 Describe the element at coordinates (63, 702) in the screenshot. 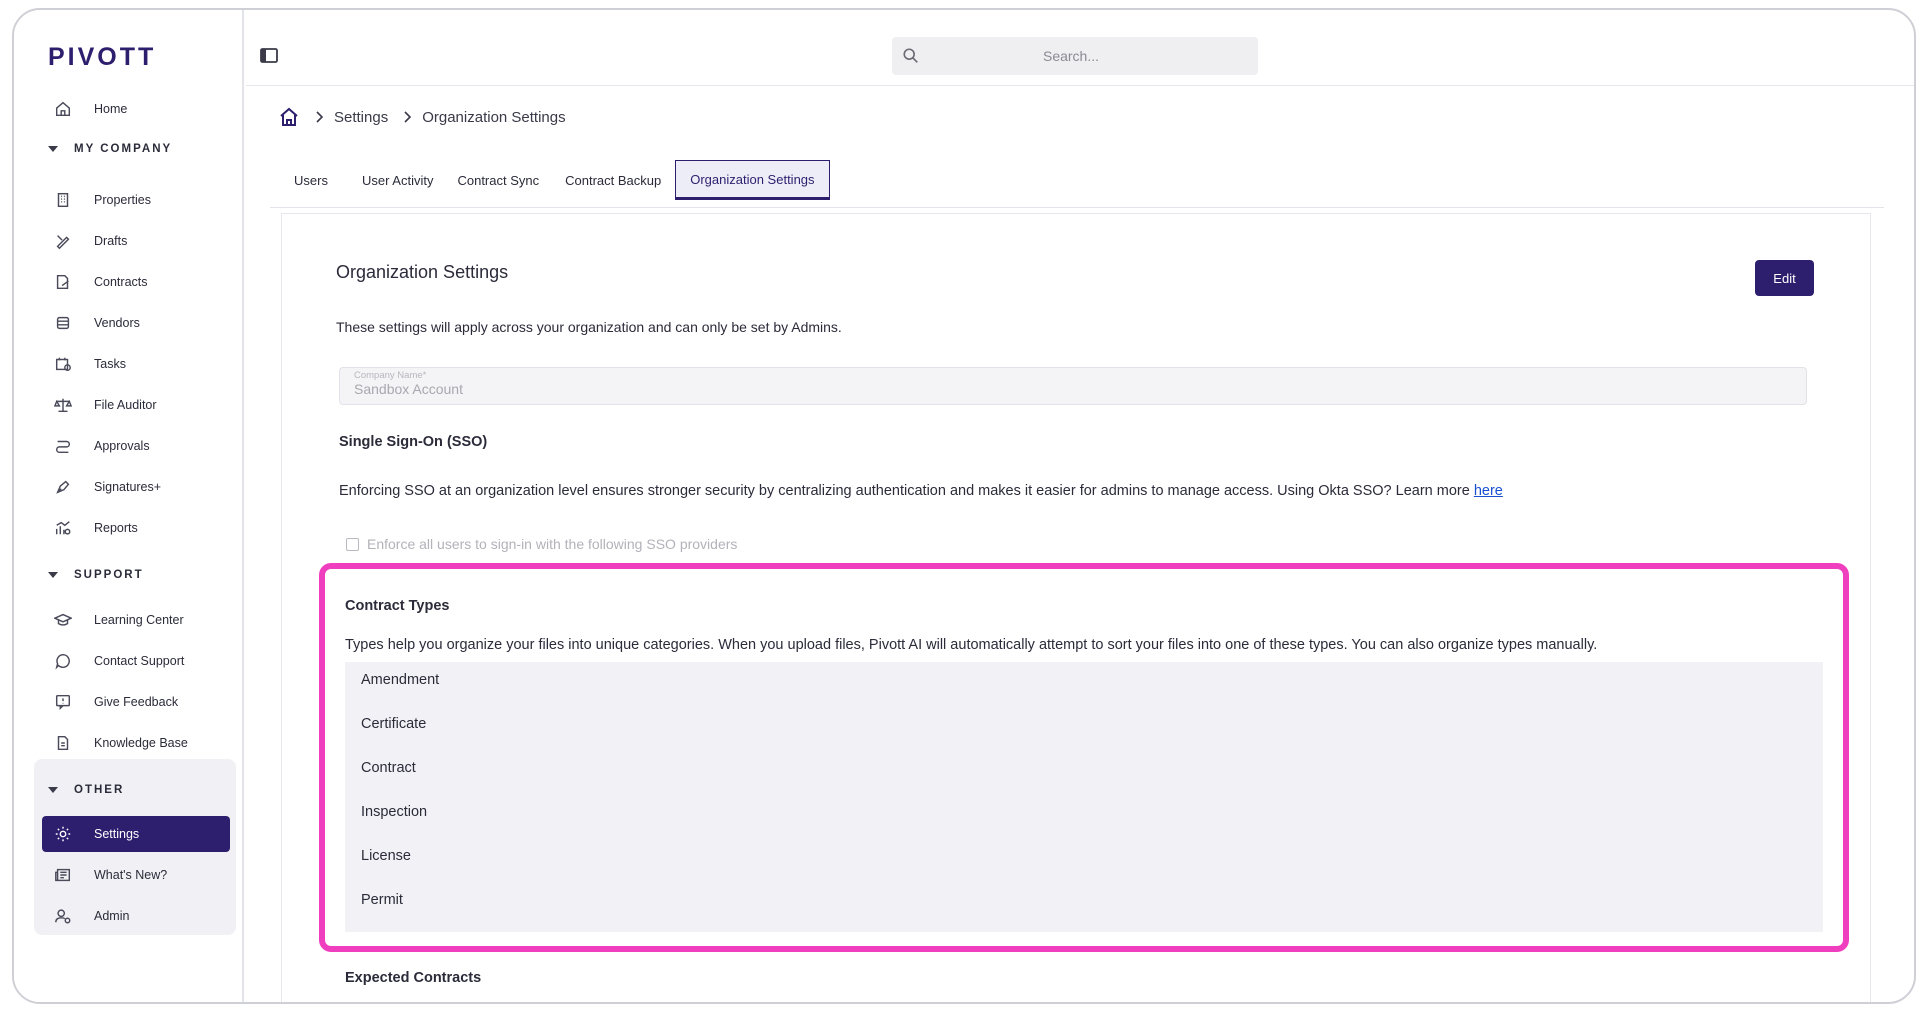

I see `feedback-icon` at that location.